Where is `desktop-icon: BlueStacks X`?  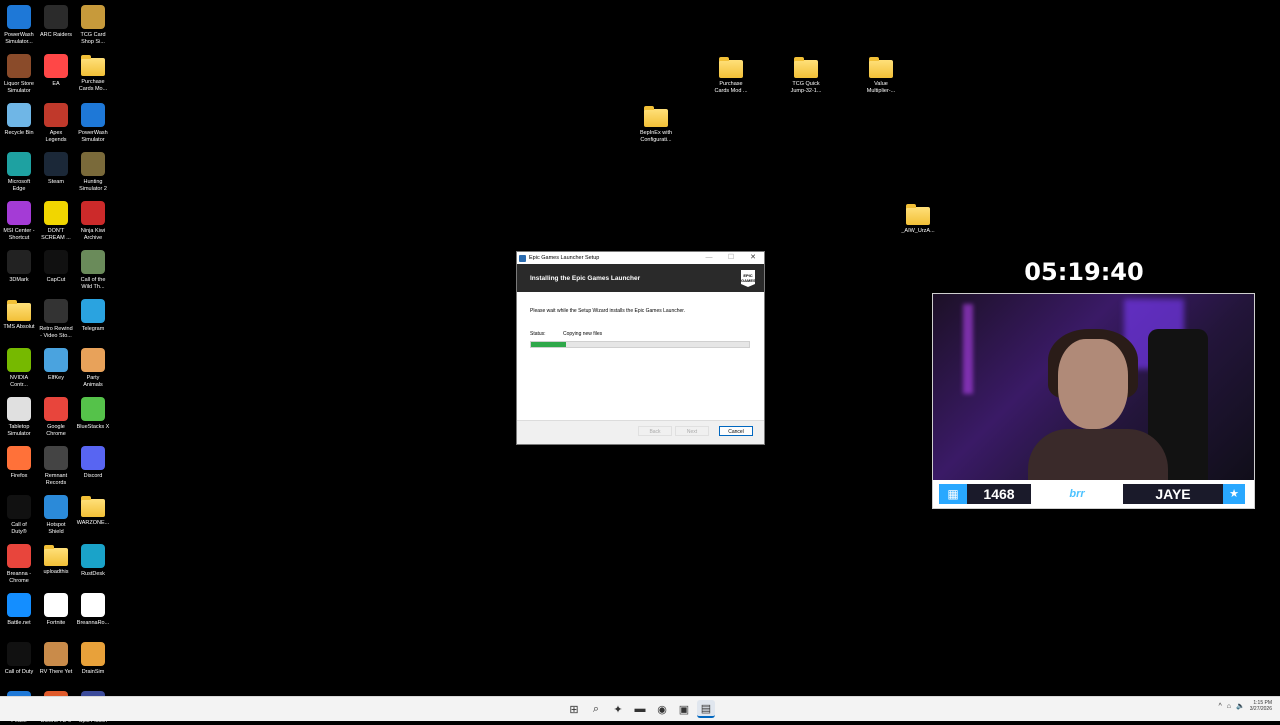 desktop-icon: BlueStacks X is located at coordinates (93, 414).